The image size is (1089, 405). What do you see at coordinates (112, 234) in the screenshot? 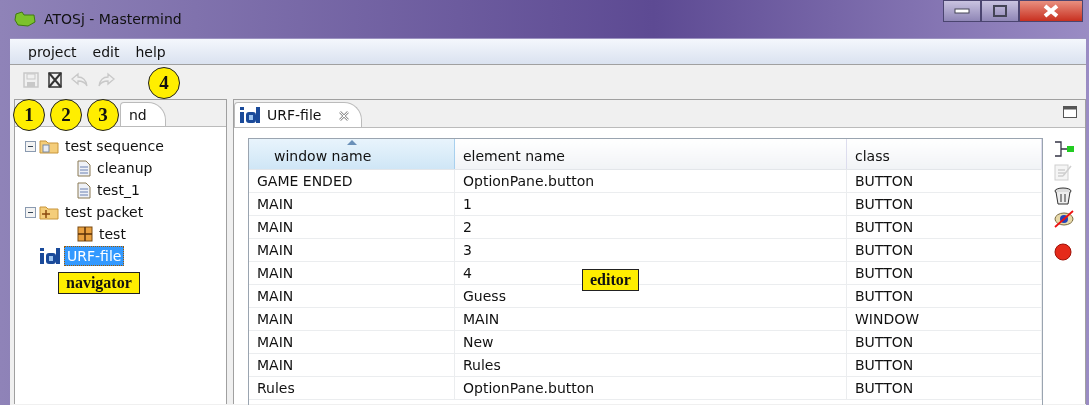
I see `tree-item: test` at bounding box center [112, 234].